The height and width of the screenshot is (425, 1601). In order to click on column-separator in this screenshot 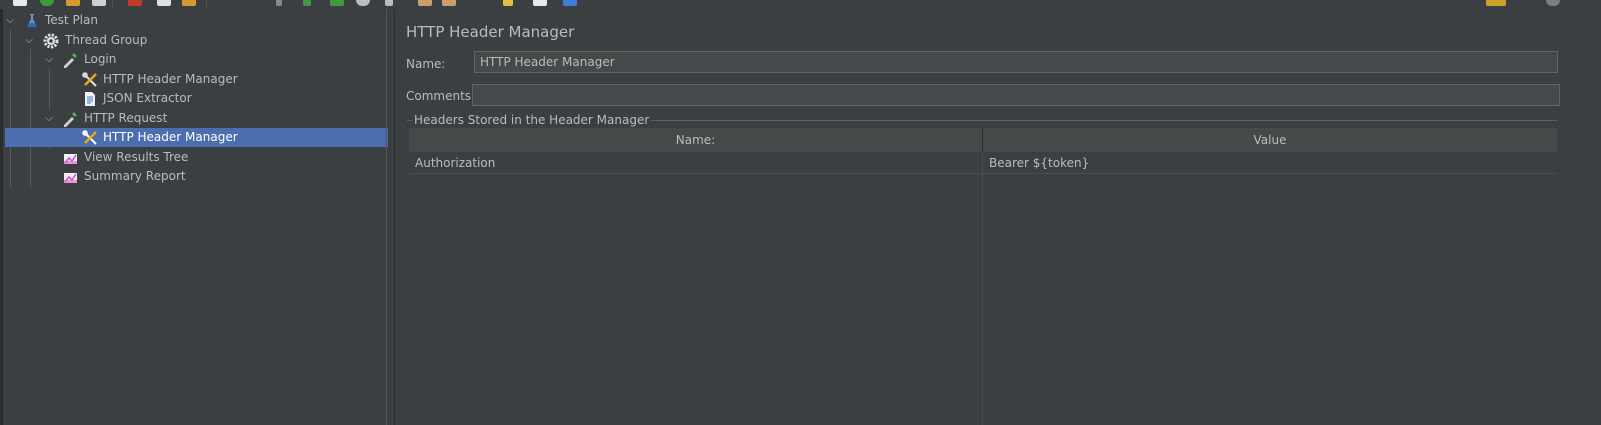, I will do `click(982, 288)`.